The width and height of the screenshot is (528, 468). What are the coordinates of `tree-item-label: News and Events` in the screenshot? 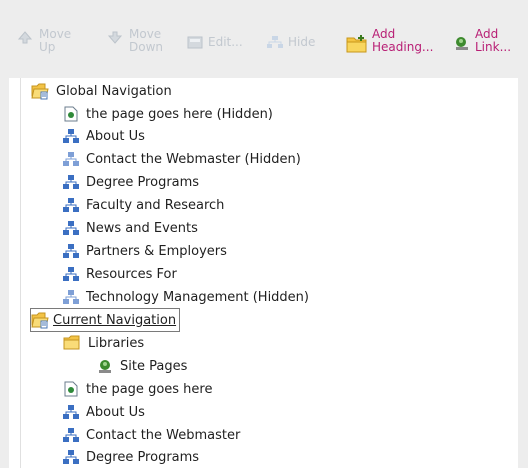 It's located at (142, 228).